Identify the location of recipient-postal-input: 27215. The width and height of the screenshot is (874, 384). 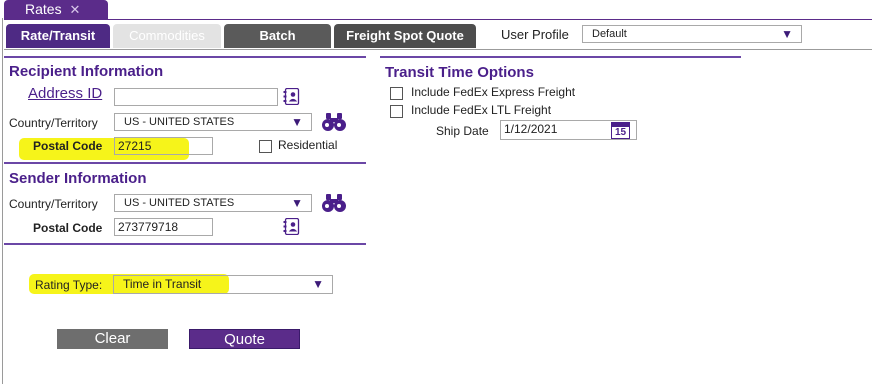
(163, 146).